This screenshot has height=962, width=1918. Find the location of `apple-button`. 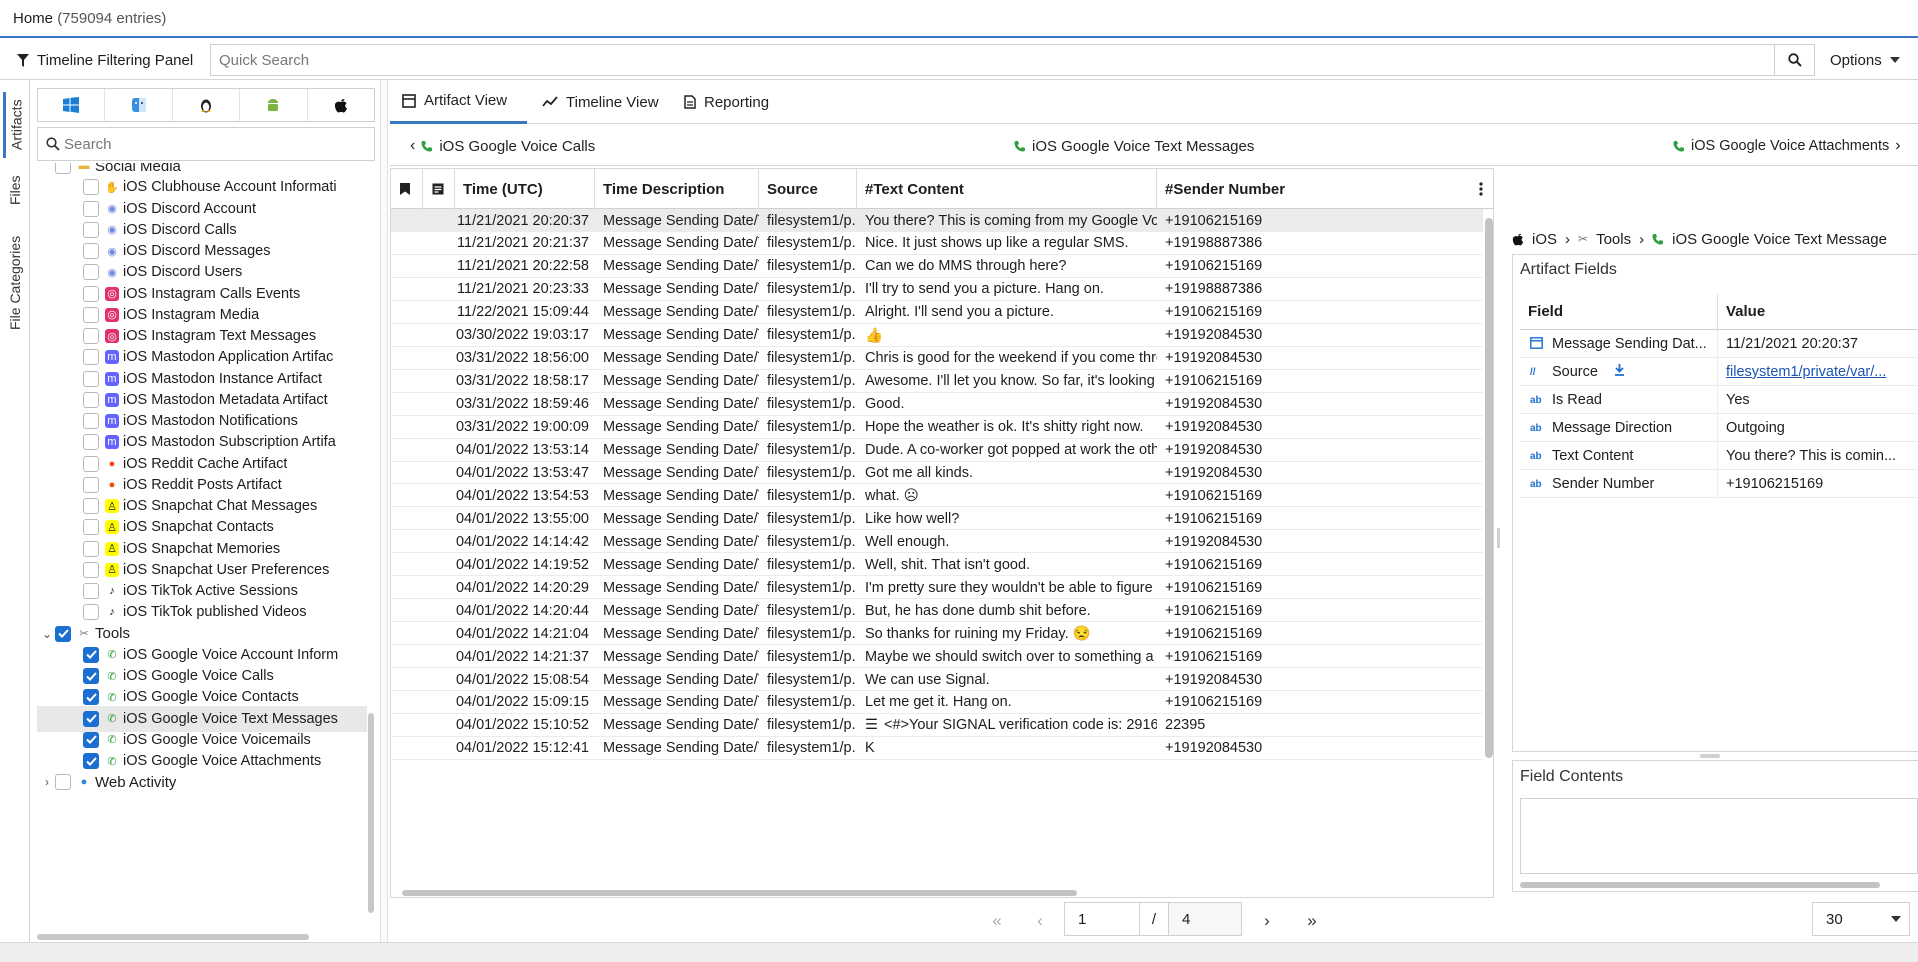

apple-button is located at coordinates (341, 105).